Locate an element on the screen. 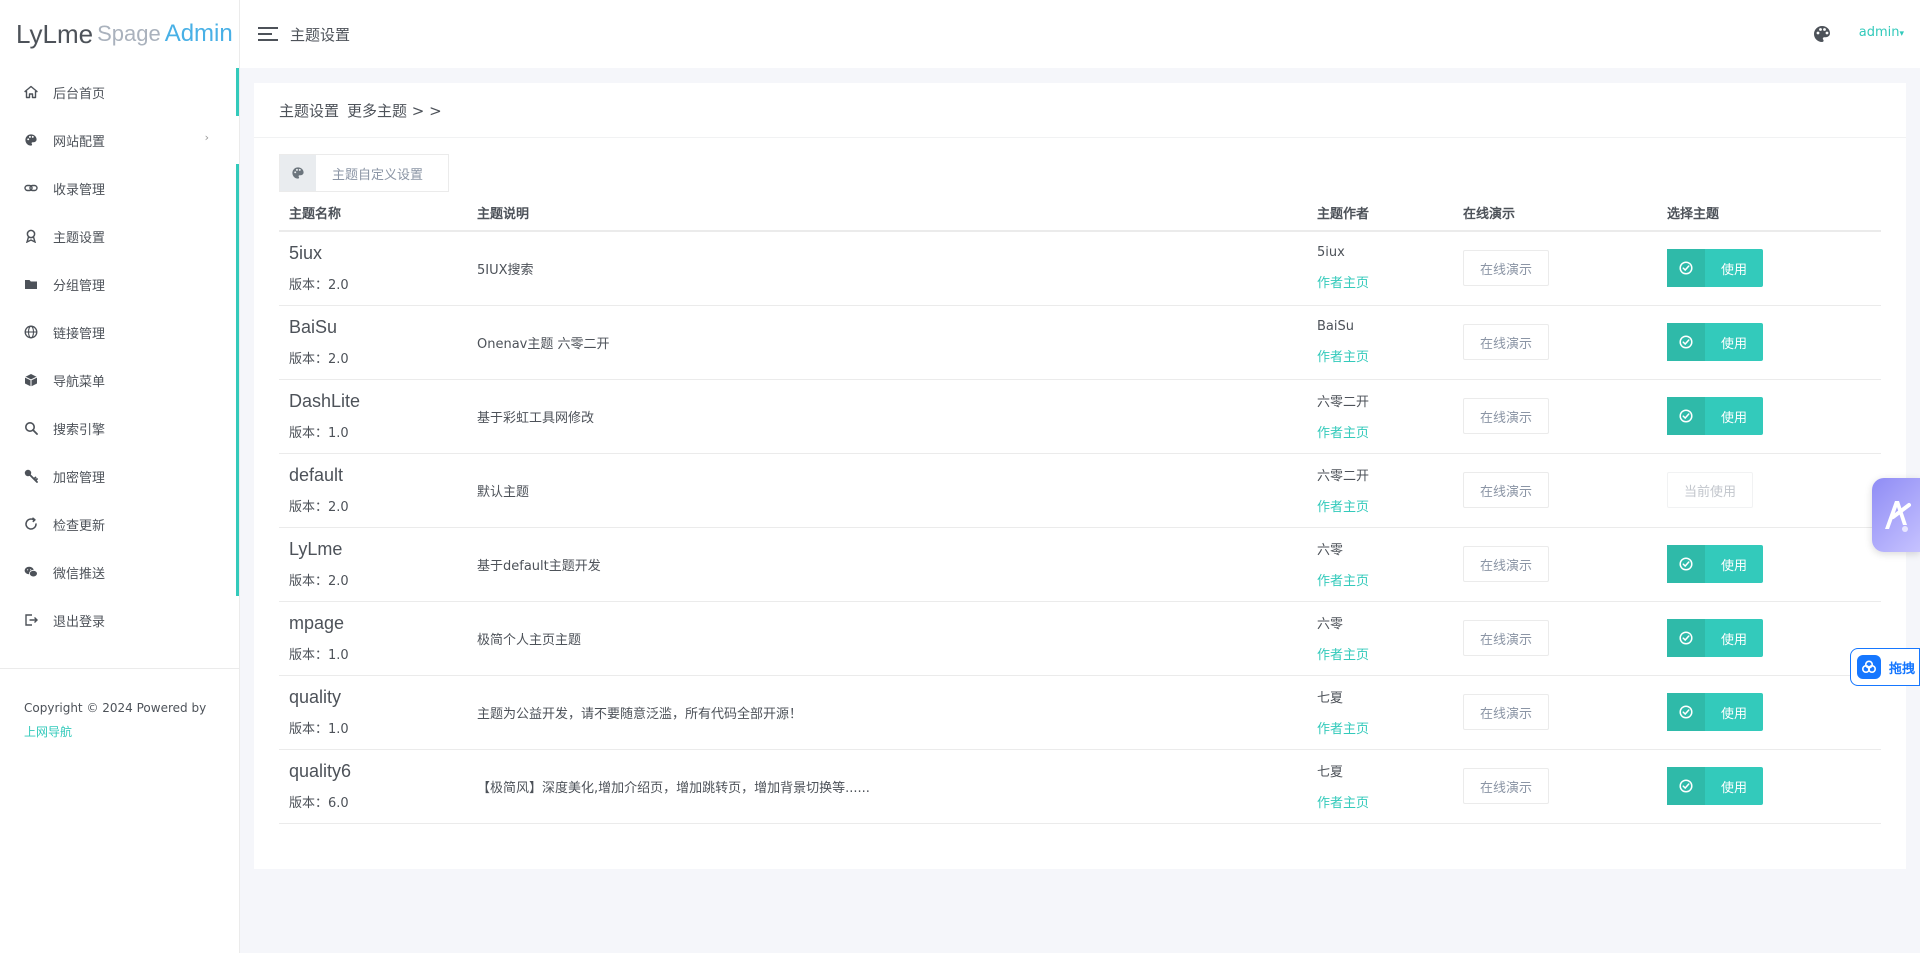 The height and width of the screenshot is (953, 1920). sidebar-item-1: 网站配置 › is located at coordinates (119, 140).